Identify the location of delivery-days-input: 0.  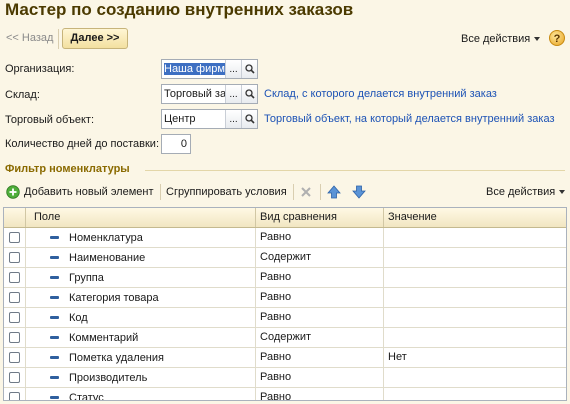
(176, 144).